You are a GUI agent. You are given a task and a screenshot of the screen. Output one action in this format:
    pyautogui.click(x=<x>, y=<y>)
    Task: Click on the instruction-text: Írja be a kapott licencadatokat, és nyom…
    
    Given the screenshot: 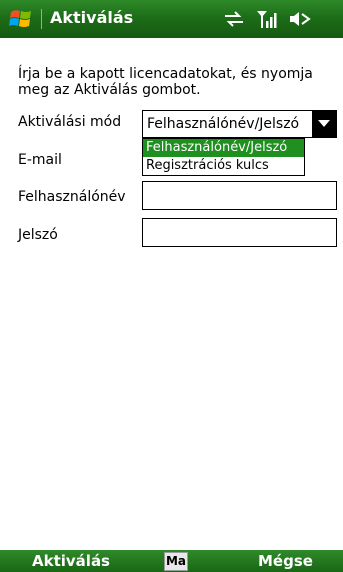 What is the action you would take?
    pyautogui.click(x=165, y=82)
    